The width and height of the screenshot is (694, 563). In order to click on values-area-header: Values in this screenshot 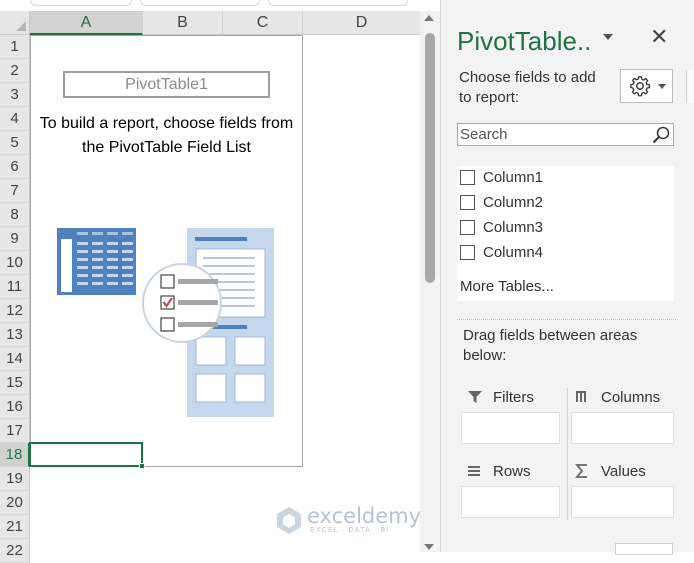, I will do `click(609, 471)`.